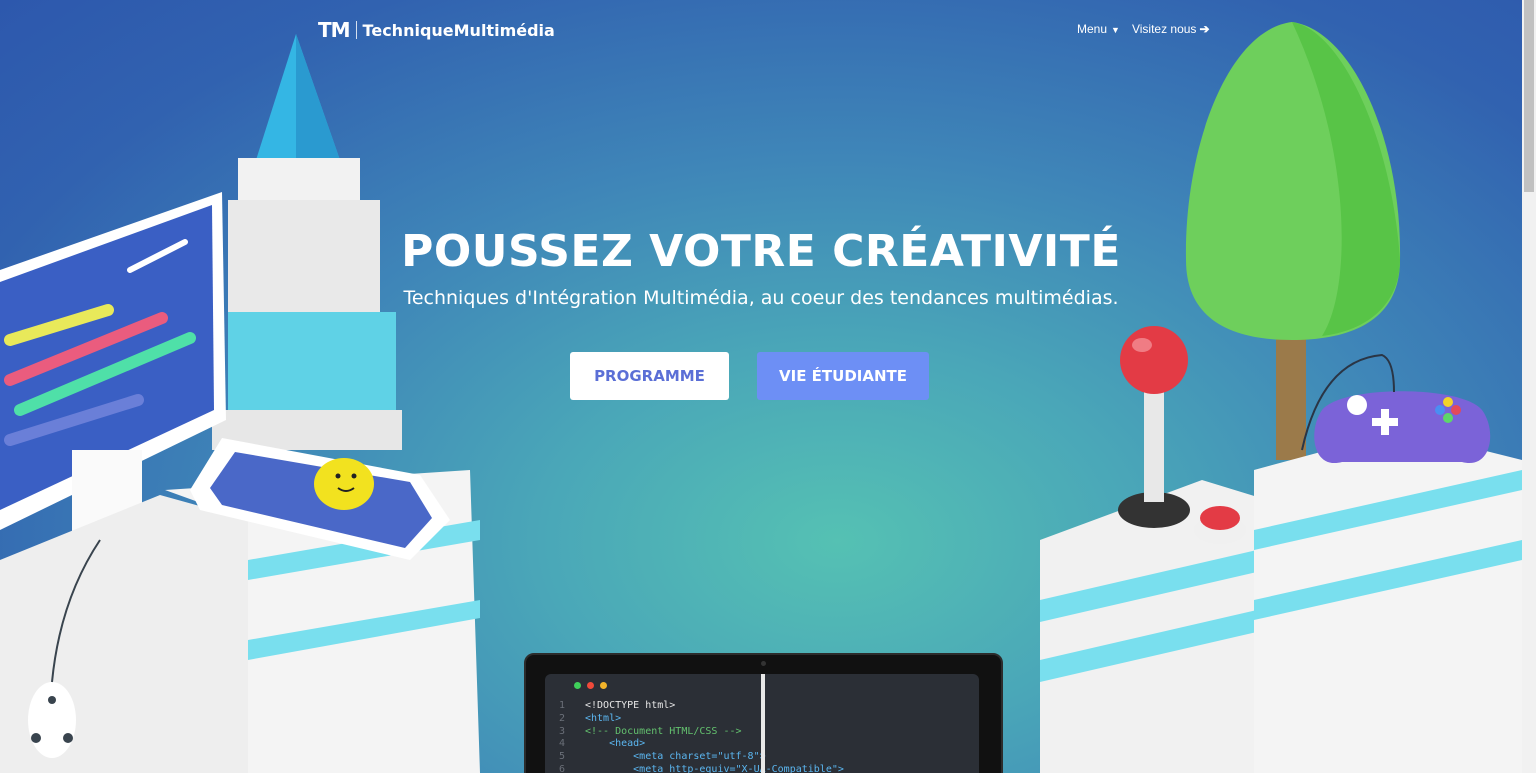 This screenshot has width=1536, height=773. I want to click on window-dot-green, so click(577, 685).